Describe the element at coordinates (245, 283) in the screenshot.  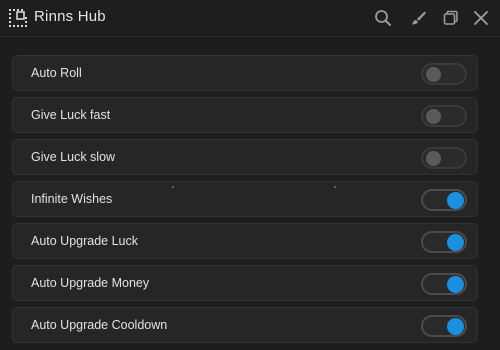
I see `toggle-row-auto-upgrade-money: Auto Upgrade Money` at that location.